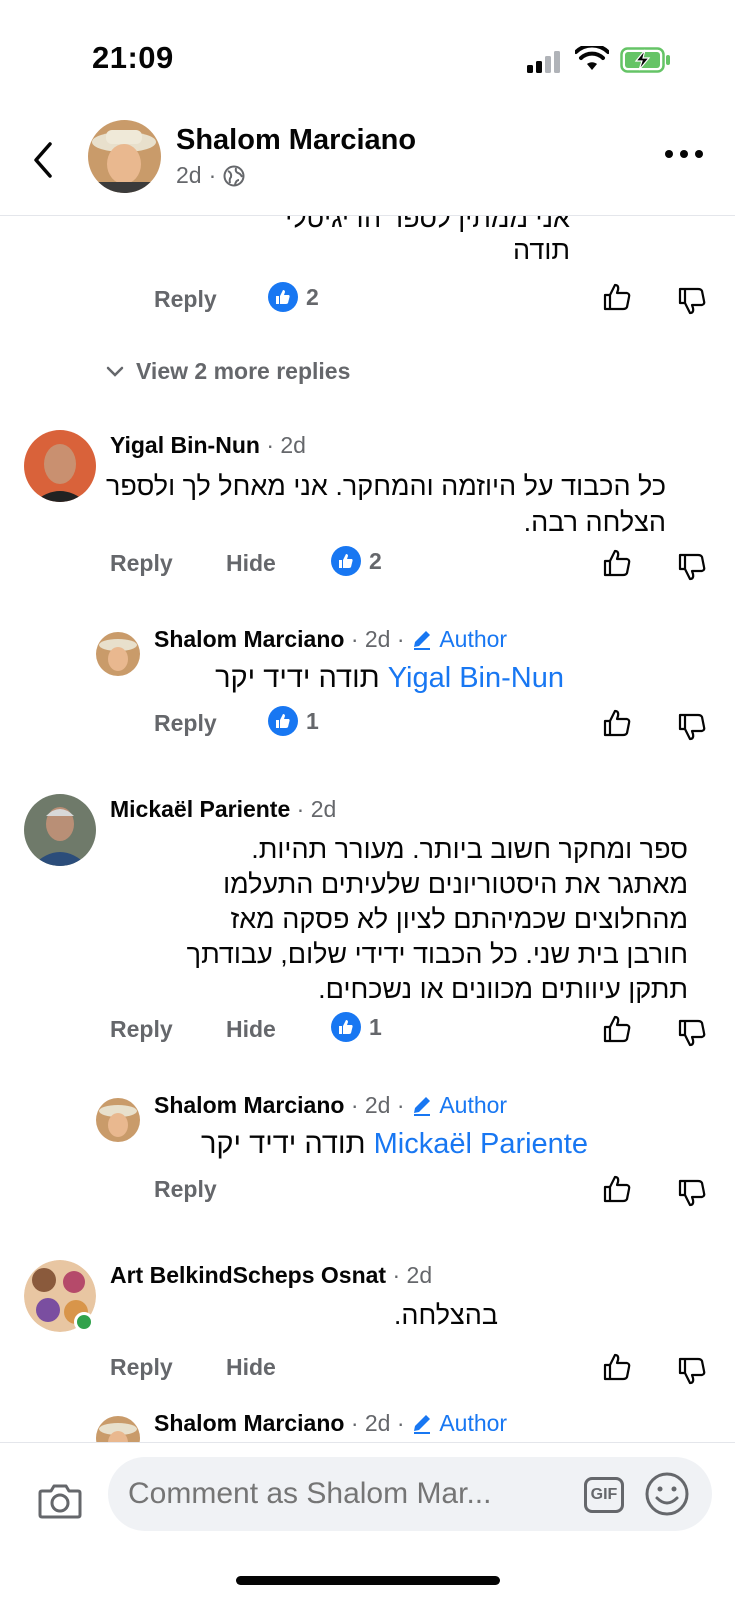 This screenshot has width=735, height=1600. I want to click on chevron-down-icon, so click(115, 371).